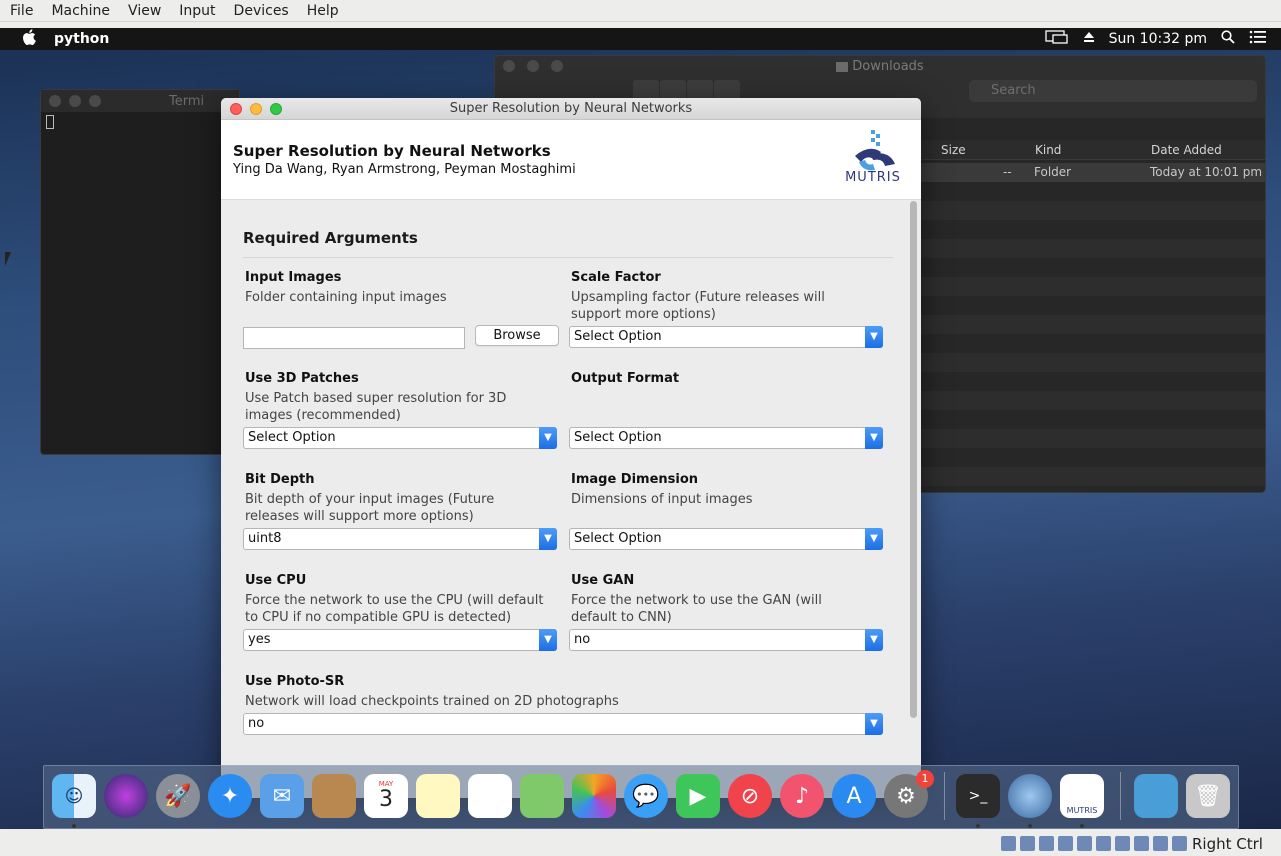 This screenshot has width=1281, height=856. I want to click on python-launcher-icon, so click(1030, 796).